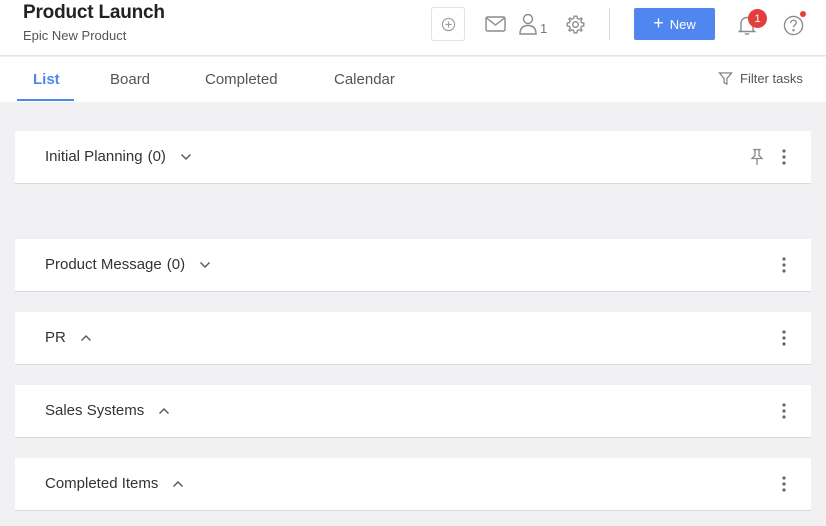 Image resolution: width=826 pixels, height=526 pixels. What do you see at coordinates (94, 156) in the screenshot?
I see `group-name: Initial Planning` at bounding box center [94, 156].